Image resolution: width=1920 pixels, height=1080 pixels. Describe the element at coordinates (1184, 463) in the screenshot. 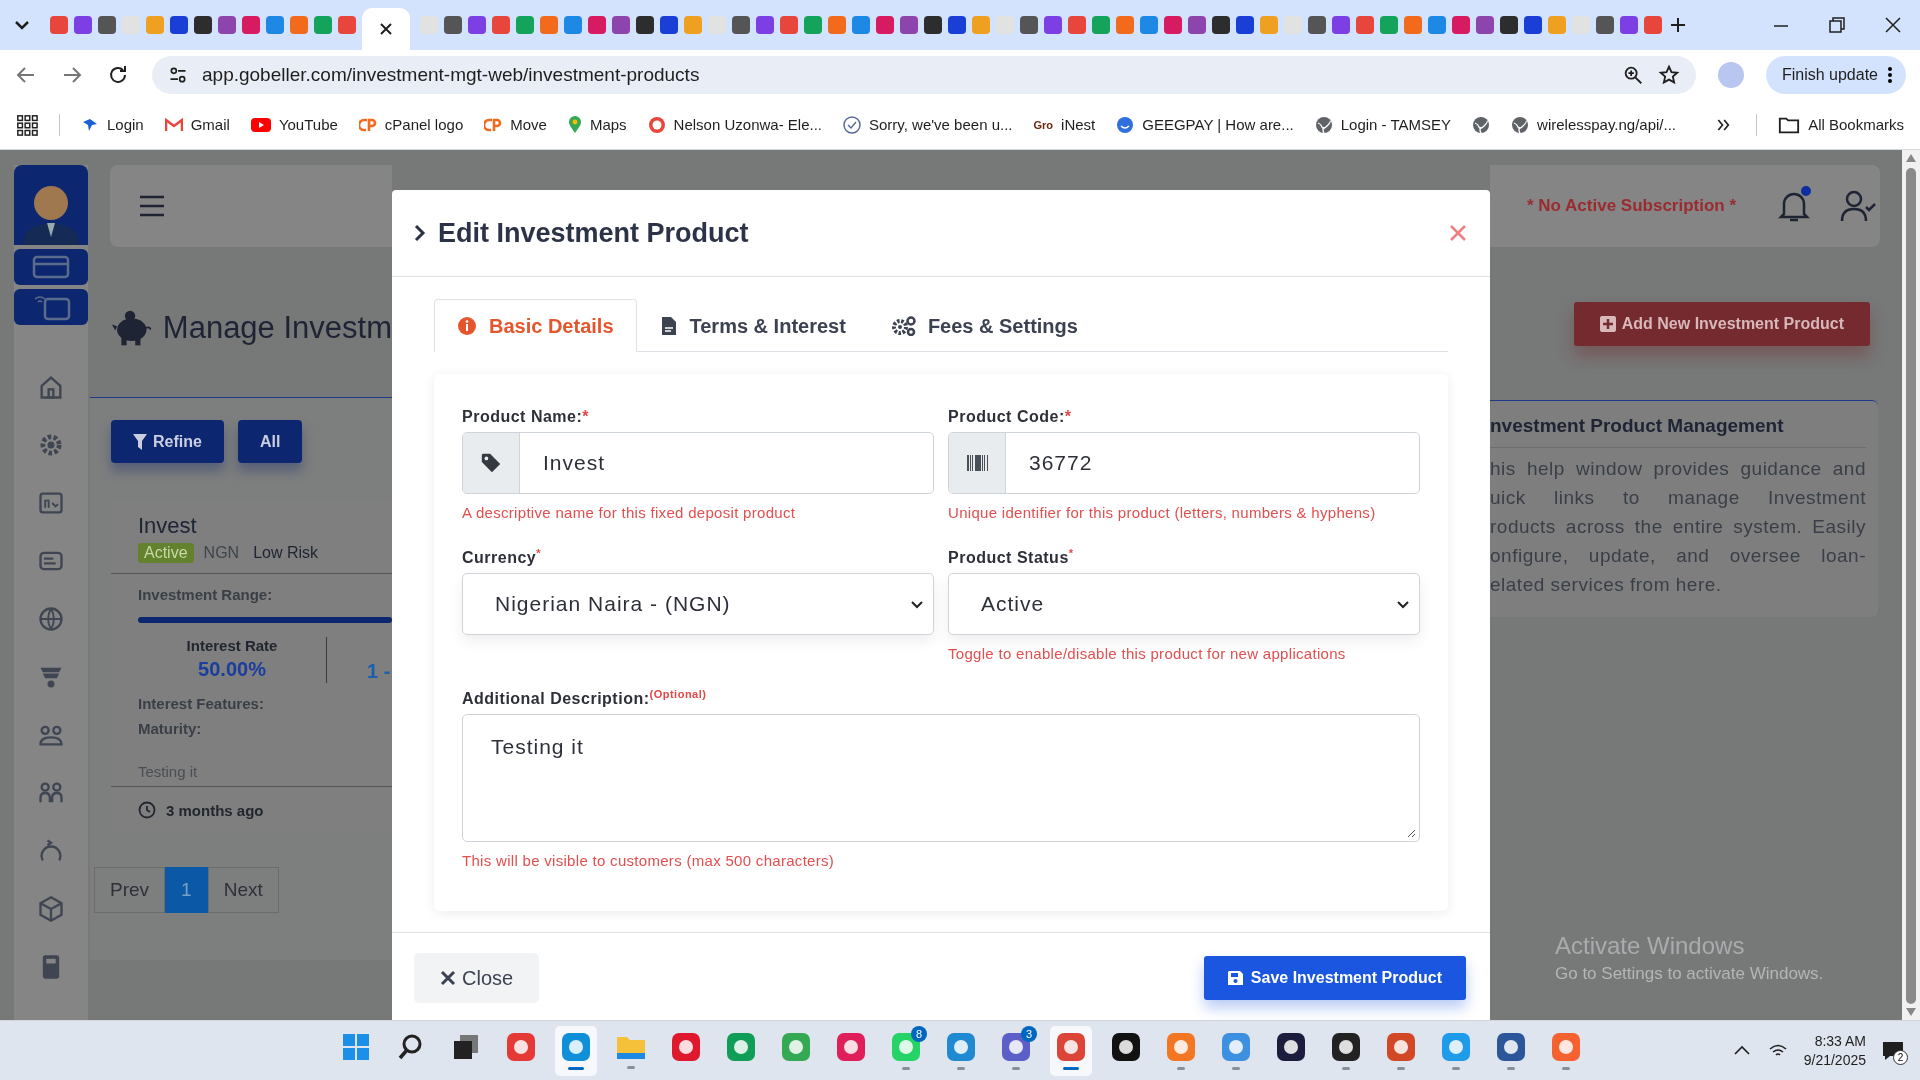

I see `input-field: 36772` at that location.